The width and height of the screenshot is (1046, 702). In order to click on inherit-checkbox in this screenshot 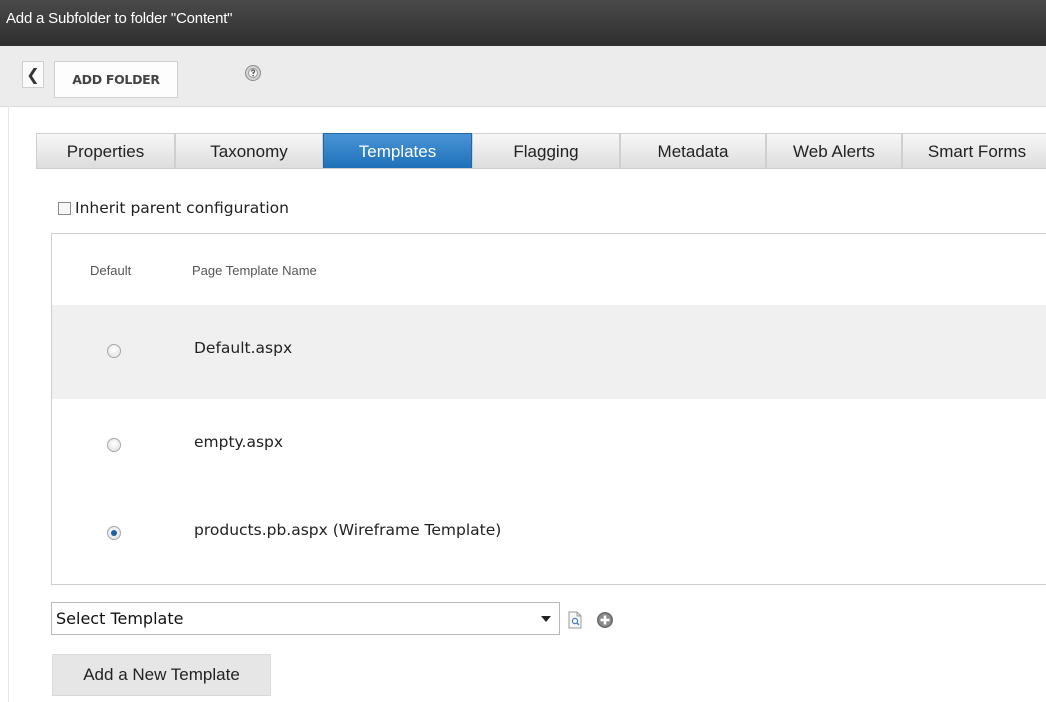, I will do `click(64, 208)`.